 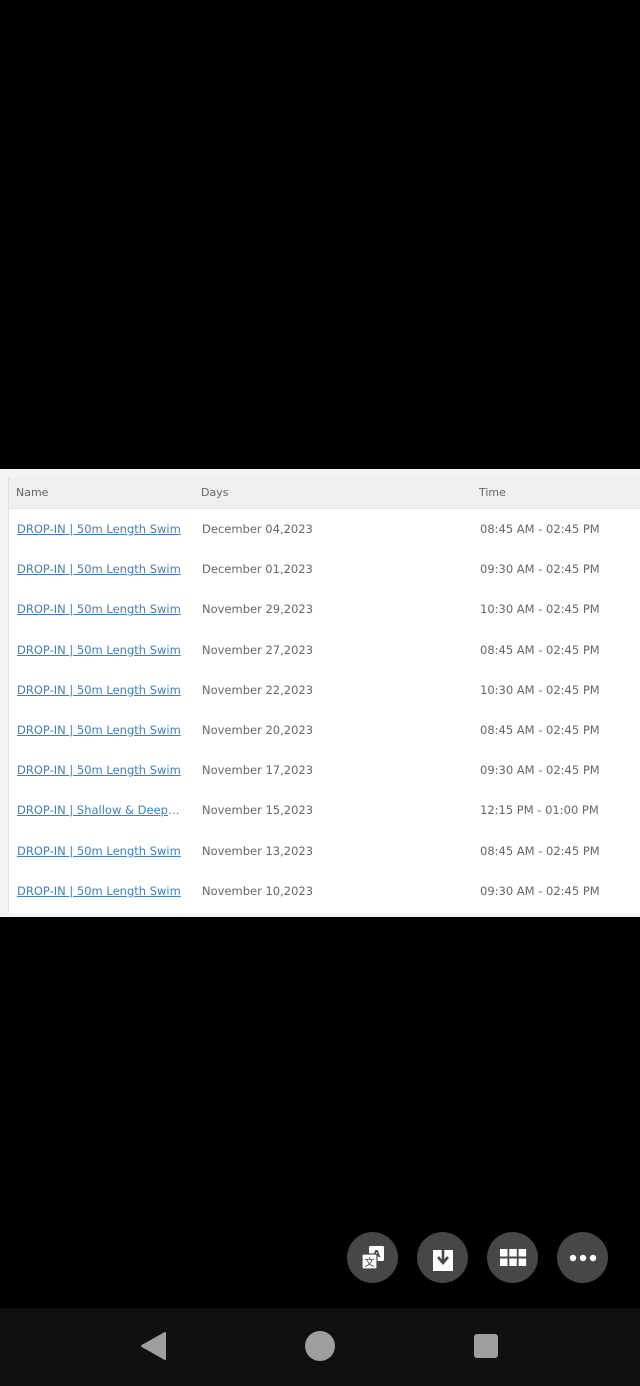 What do you see at coordinates (258, 850) in the screenshot?
I see `session-date: November 13,2023` at bounding box center [258, 850].